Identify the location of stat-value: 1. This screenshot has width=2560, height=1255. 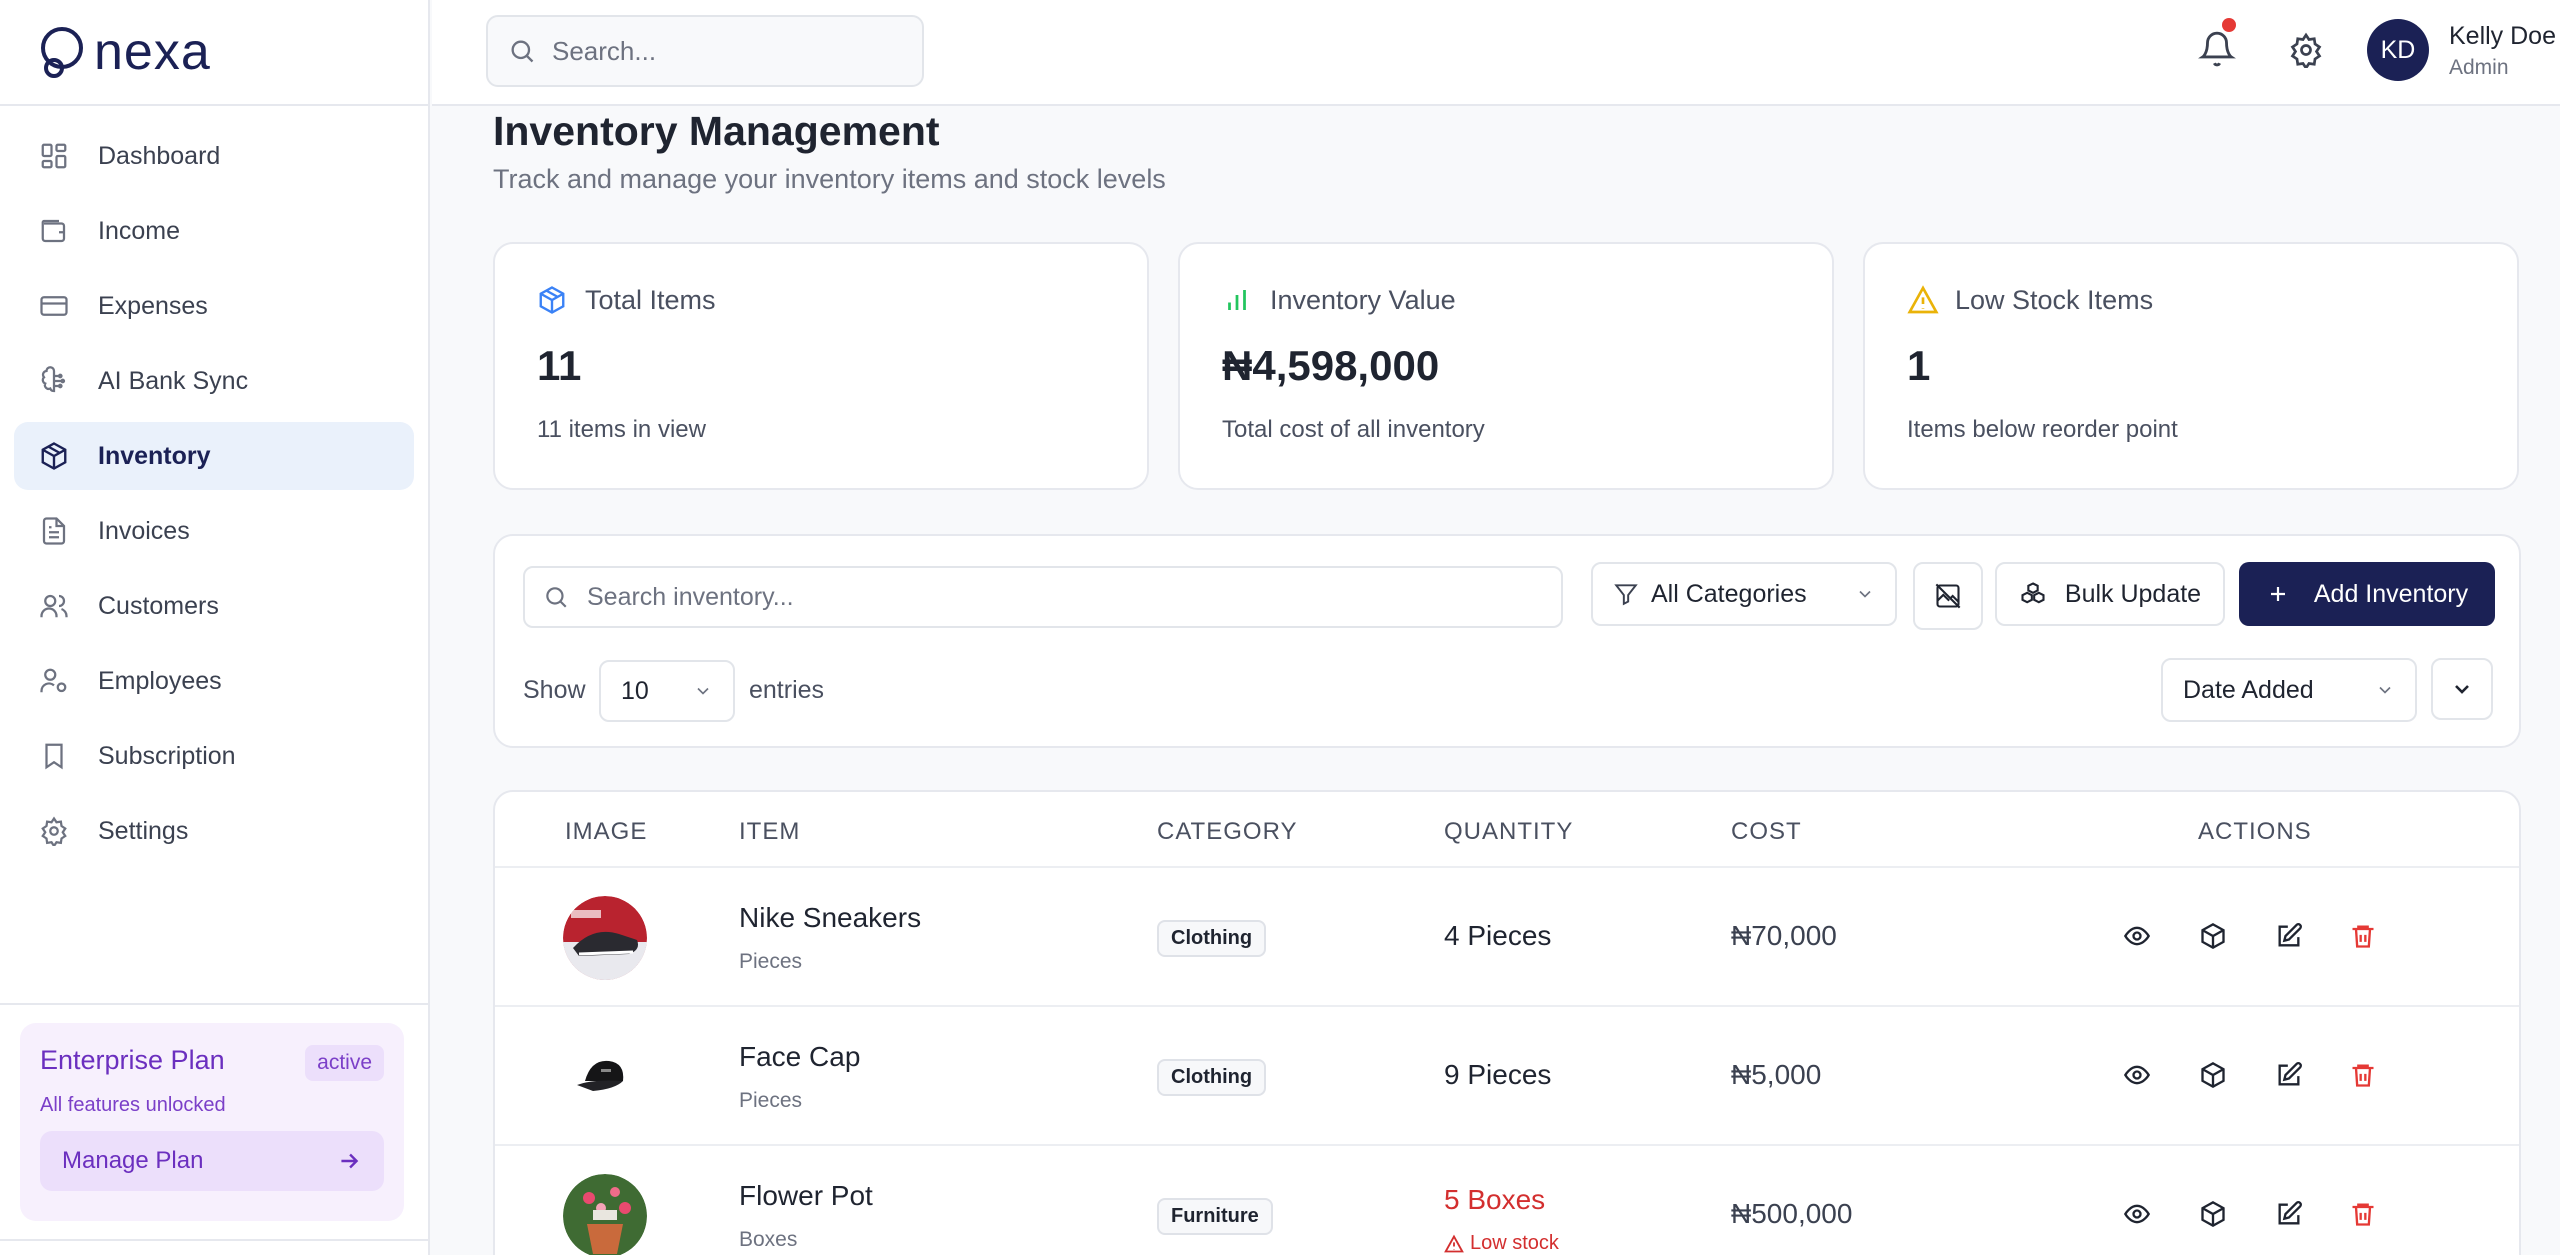
(1919, 365).